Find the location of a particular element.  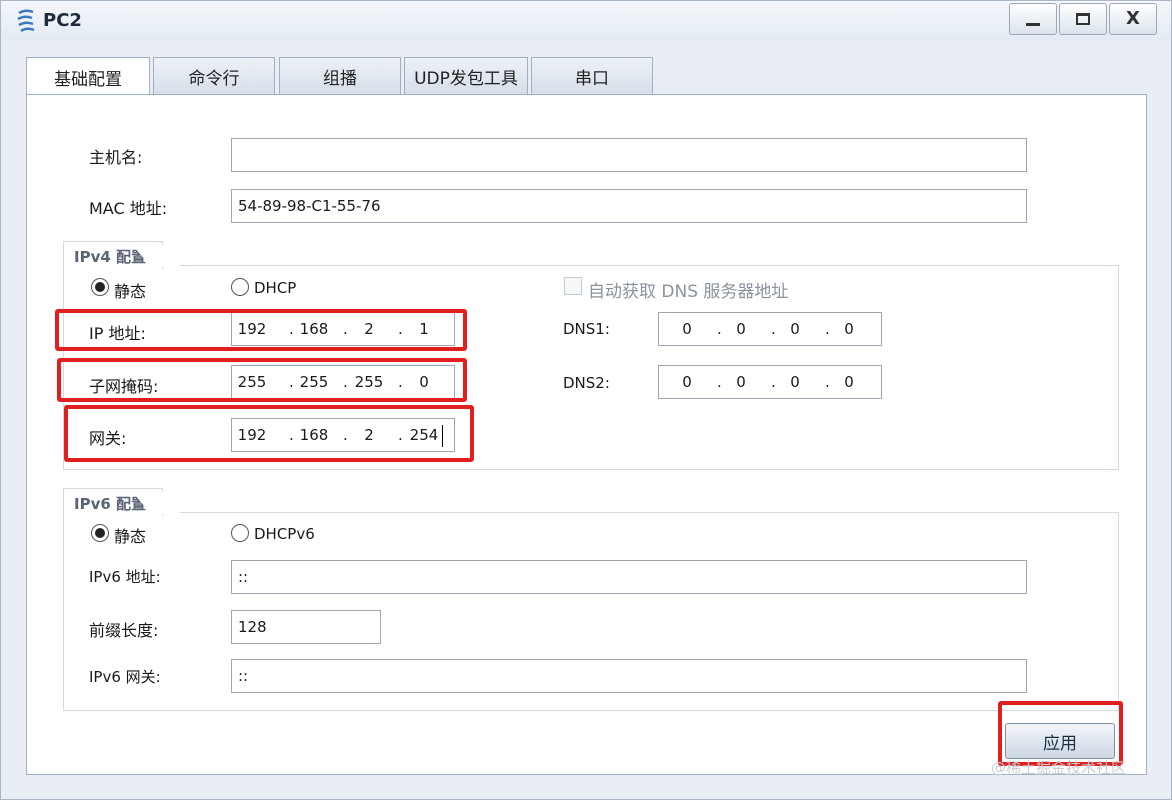

tab-basic-config: 基础配置 is located at coordinates (88, 77).